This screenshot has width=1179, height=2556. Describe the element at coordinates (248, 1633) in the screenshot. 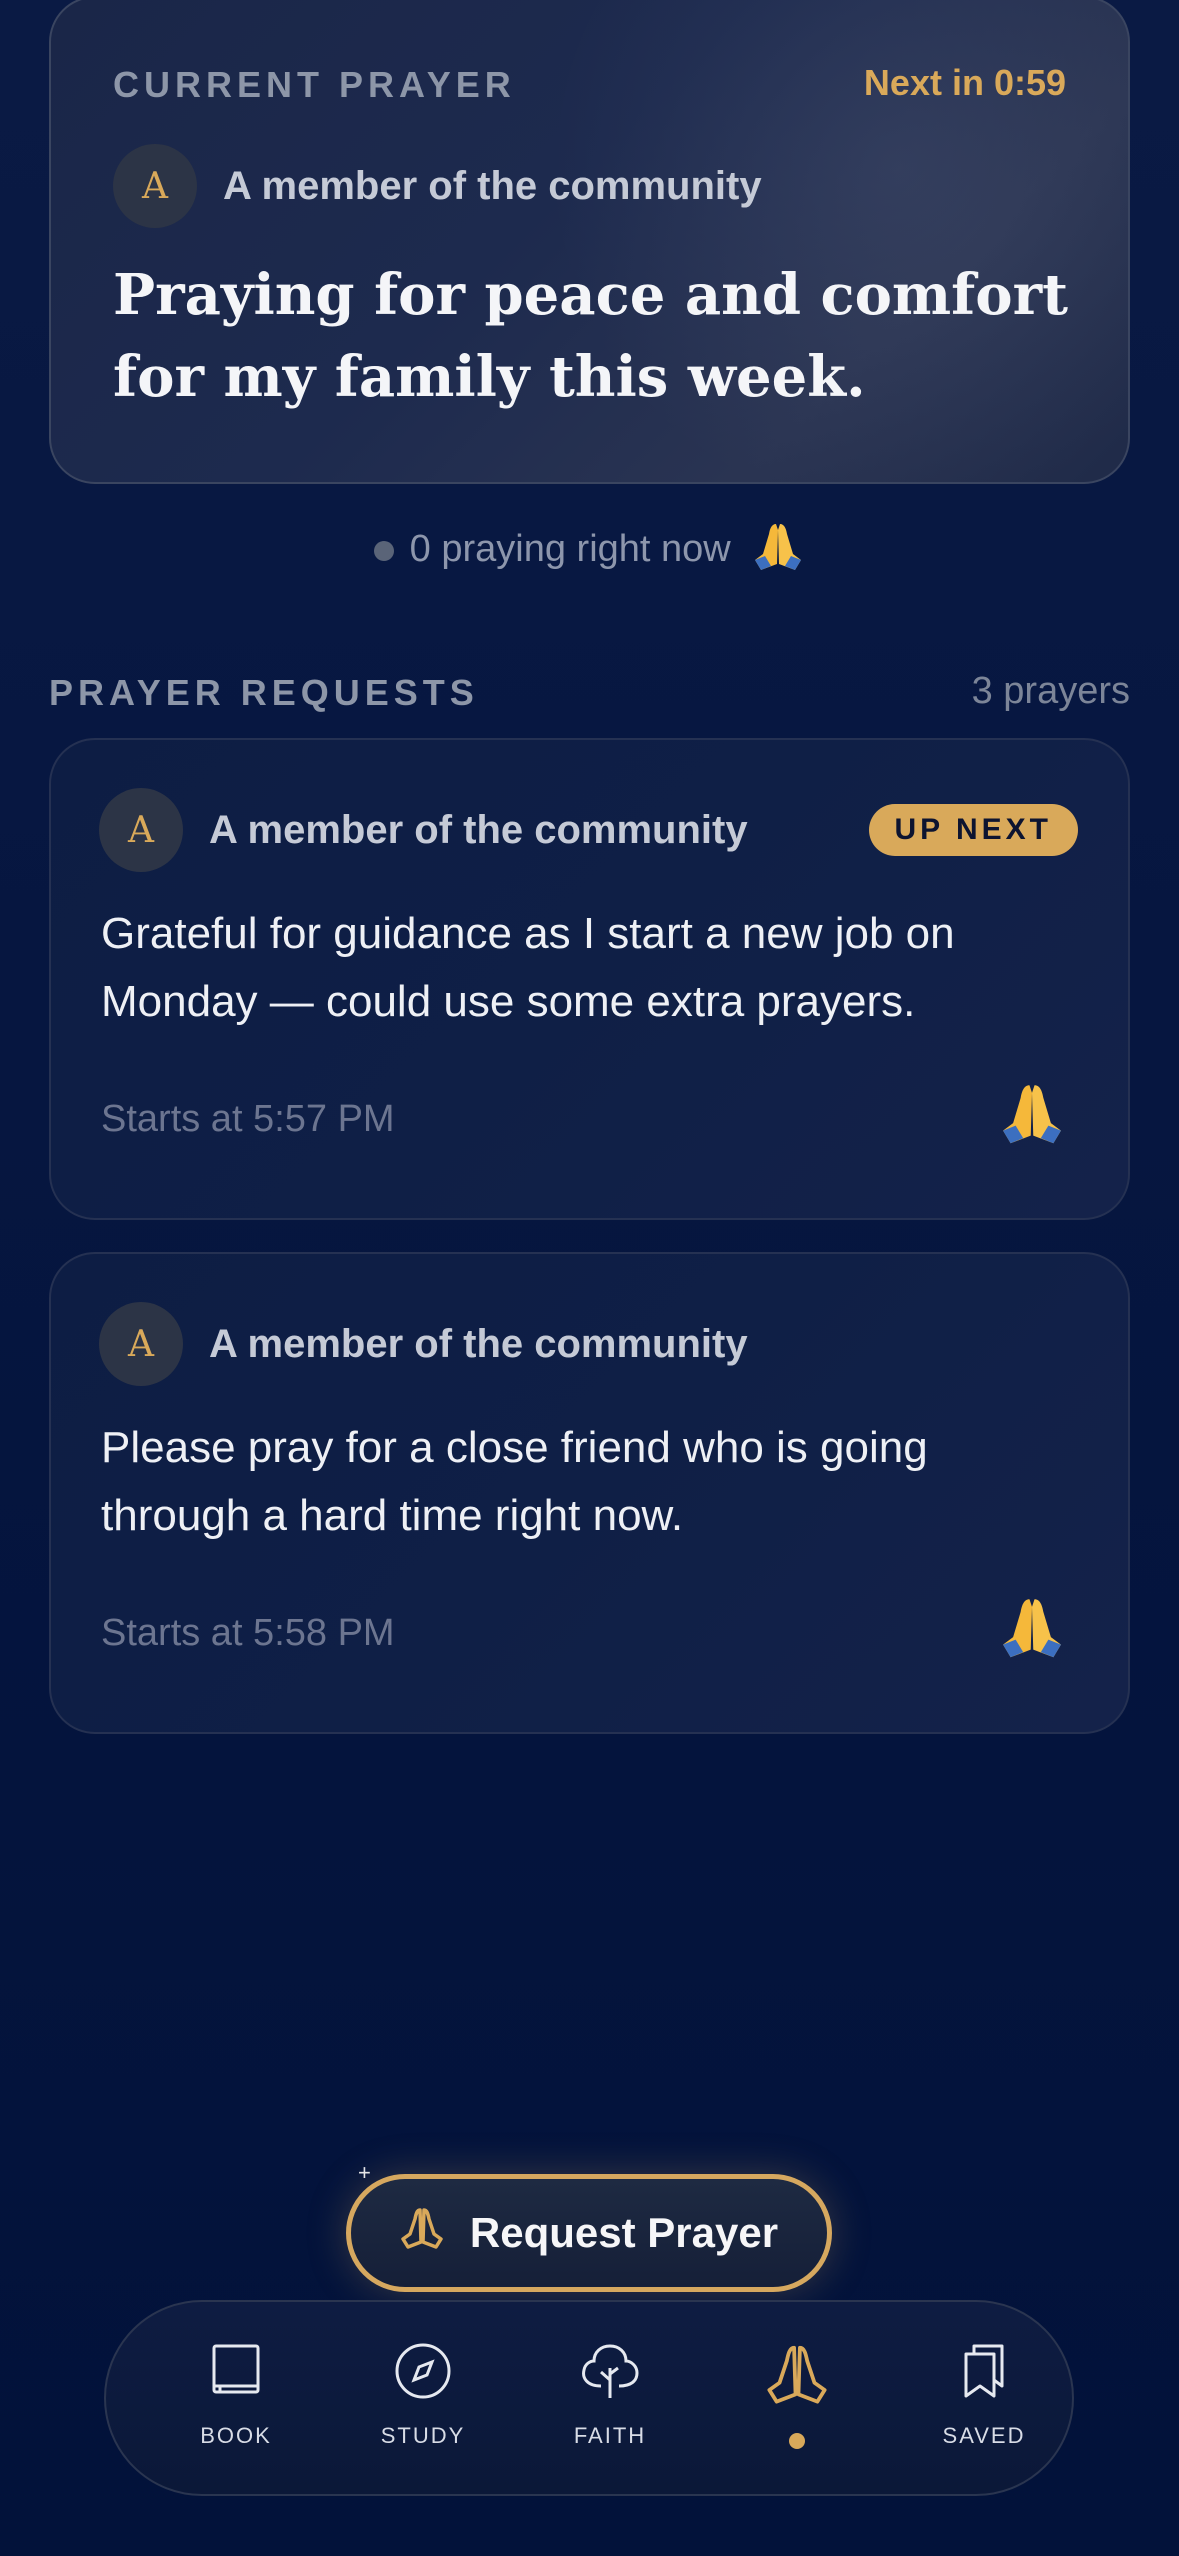

I see `start-time: Starts at 5:58 PM` at that location.